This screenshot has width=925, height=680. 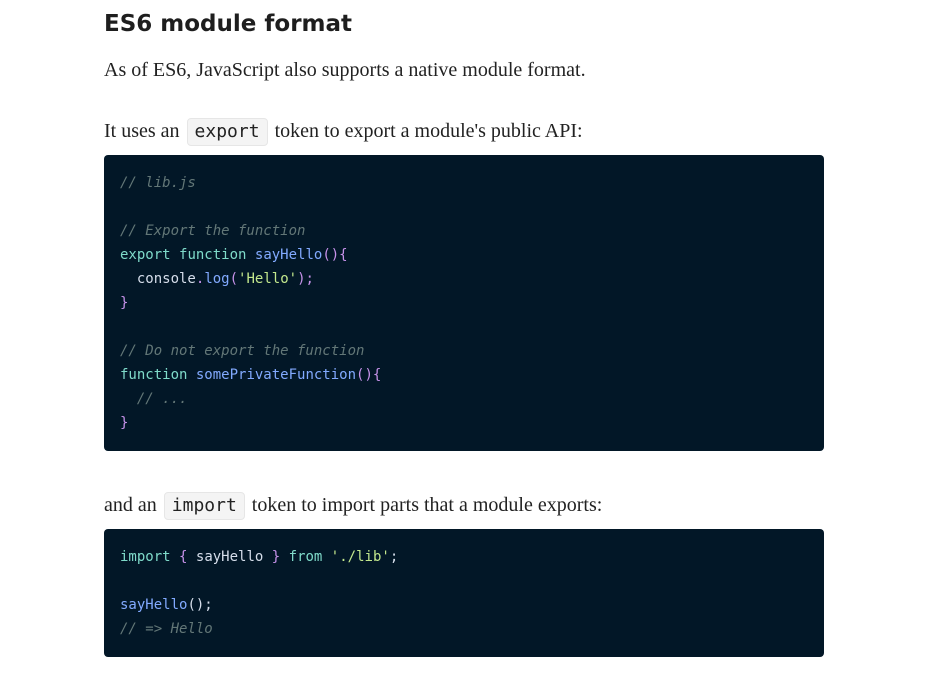 I want to click on code-keyword: export, so click(x=145, y=255).